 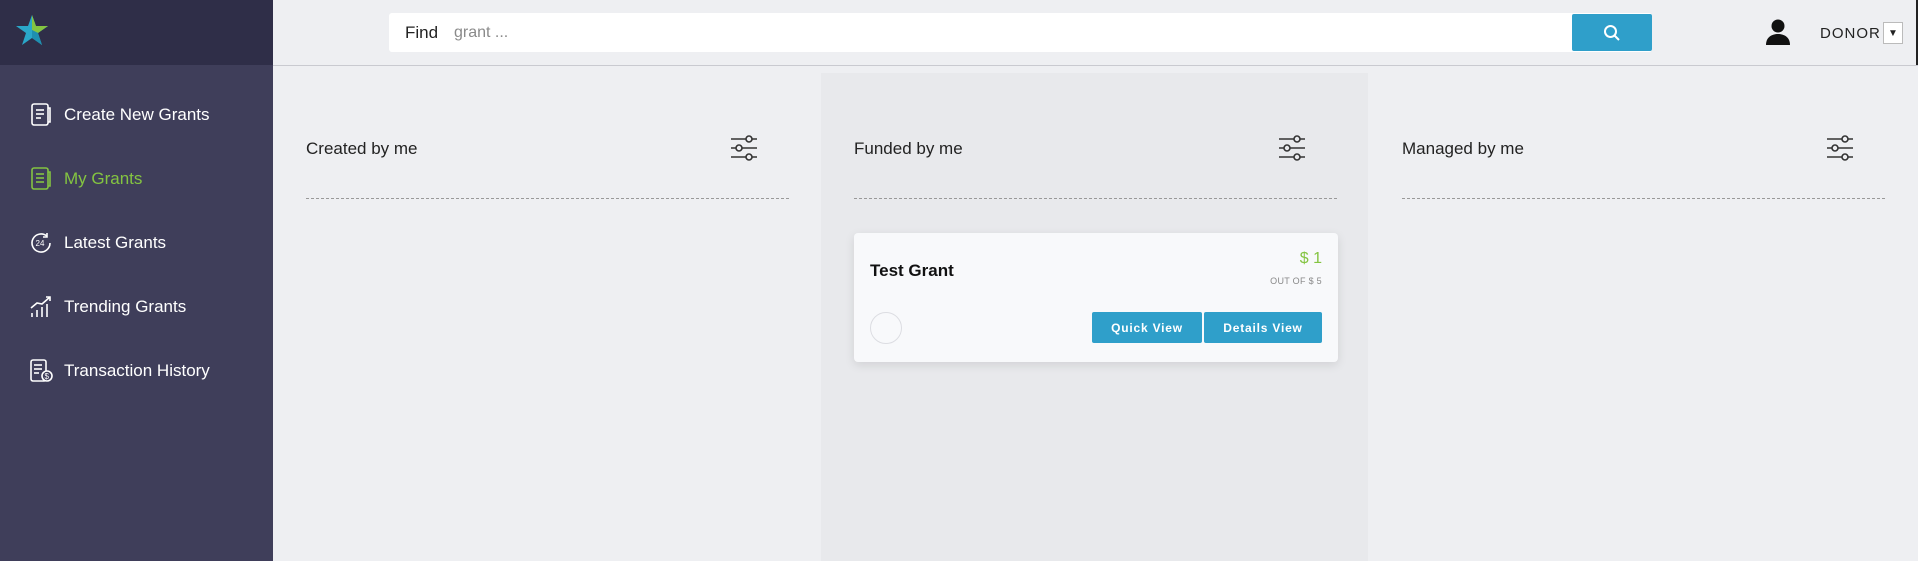 What do you see at coordinates (908, 148) in the screenshot?
I see `column-title: Funded by me` at bounding box center [908, 148].